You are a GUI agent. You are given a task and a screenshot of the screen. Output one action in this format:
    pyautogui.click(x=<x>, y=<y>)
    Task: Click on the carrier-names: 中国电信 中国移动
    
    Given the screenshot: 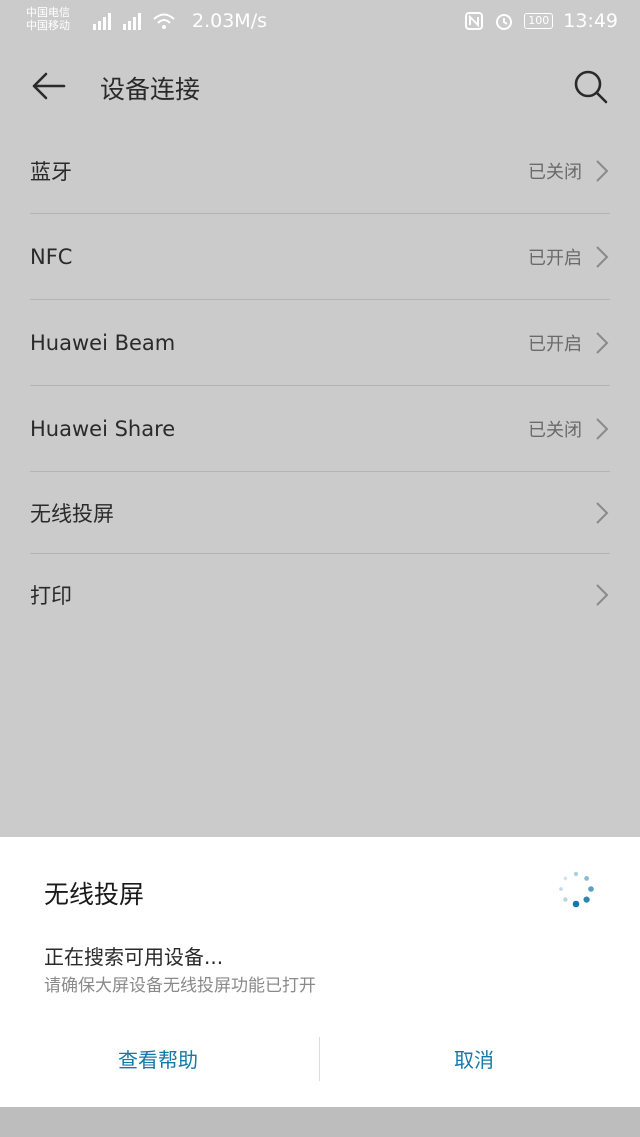 What is the action you would take?
    pyautogui.click(x=48, y=19)
    